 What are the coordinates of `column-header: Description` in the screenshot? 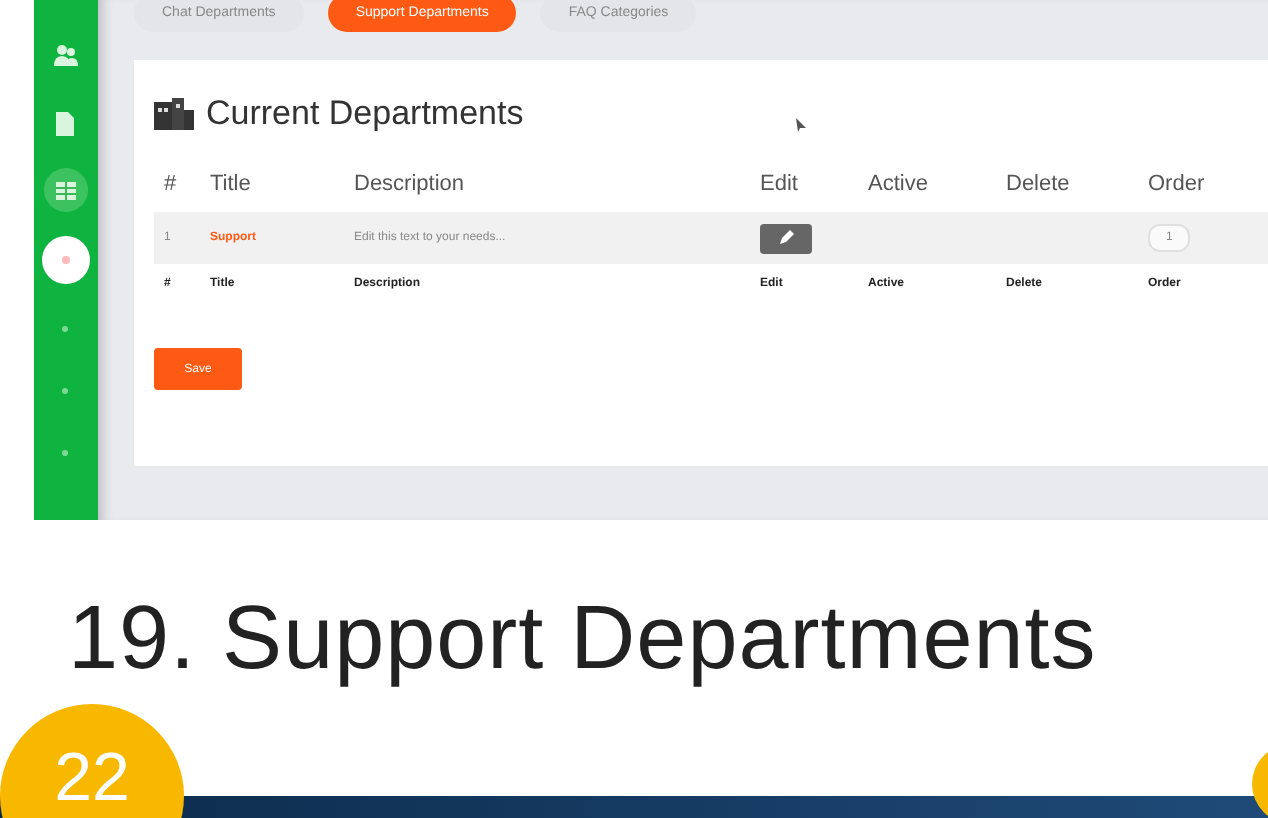 It's located at (410, 184).